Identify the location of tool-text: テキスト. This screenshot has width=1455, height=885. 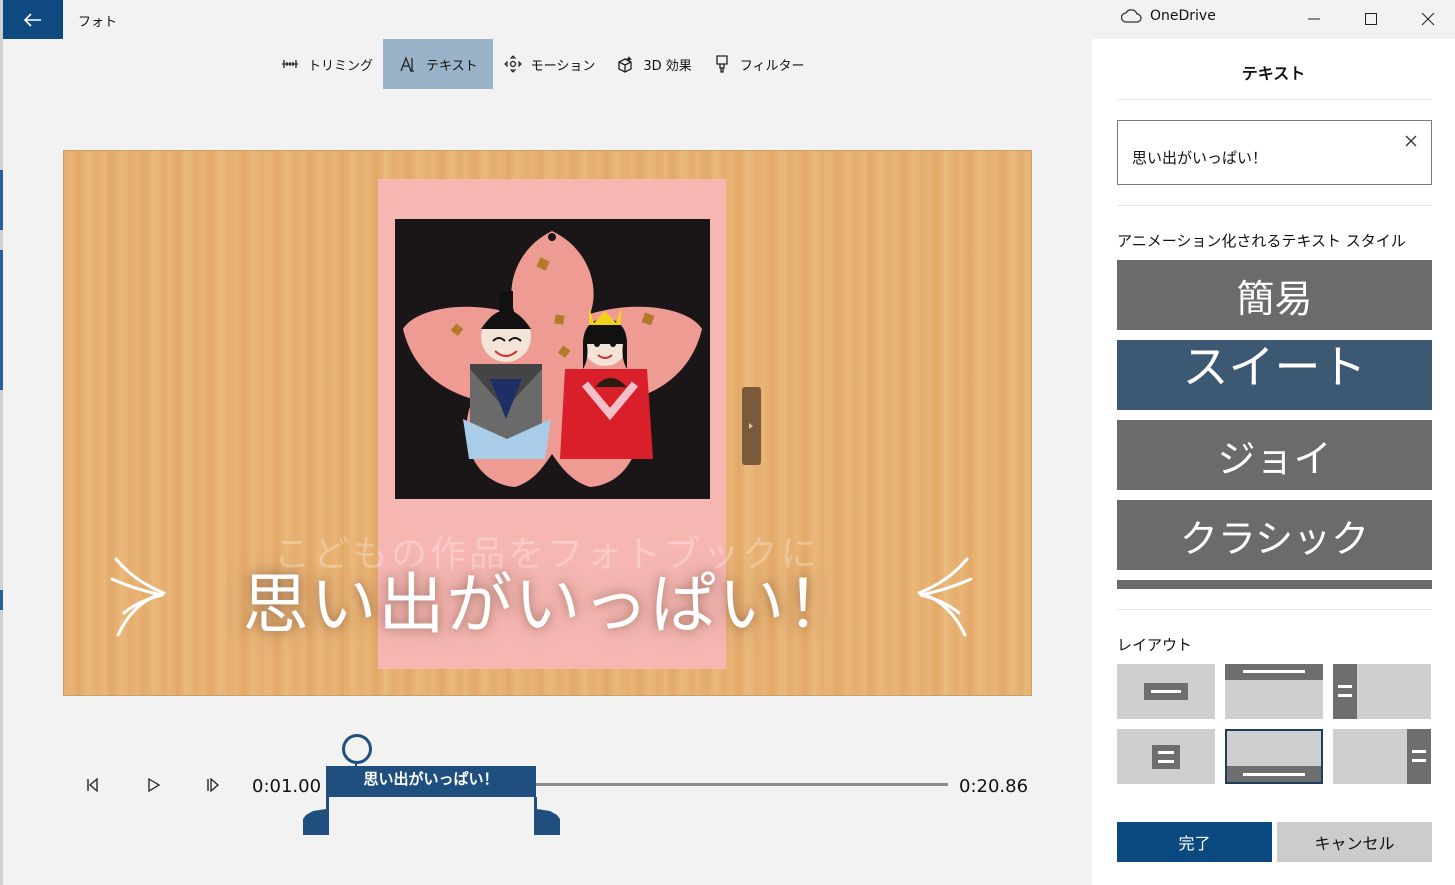
(438, 64).